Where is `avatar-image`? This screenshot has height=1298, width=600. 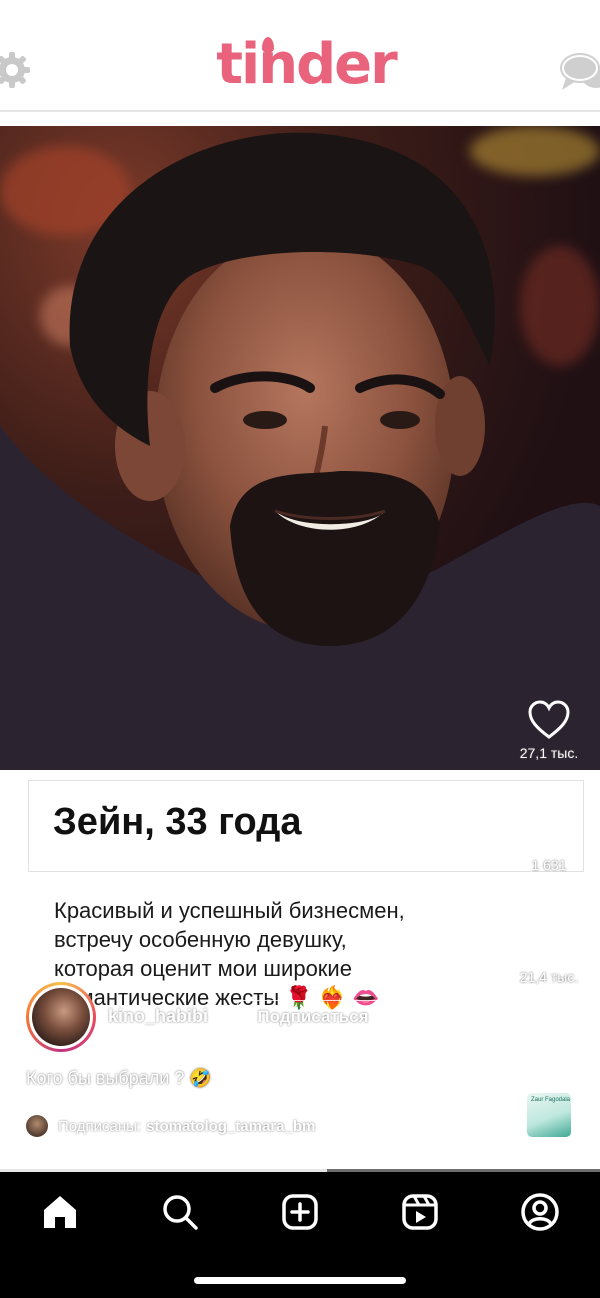
avatar-image is located at coordinates (61, 1017).